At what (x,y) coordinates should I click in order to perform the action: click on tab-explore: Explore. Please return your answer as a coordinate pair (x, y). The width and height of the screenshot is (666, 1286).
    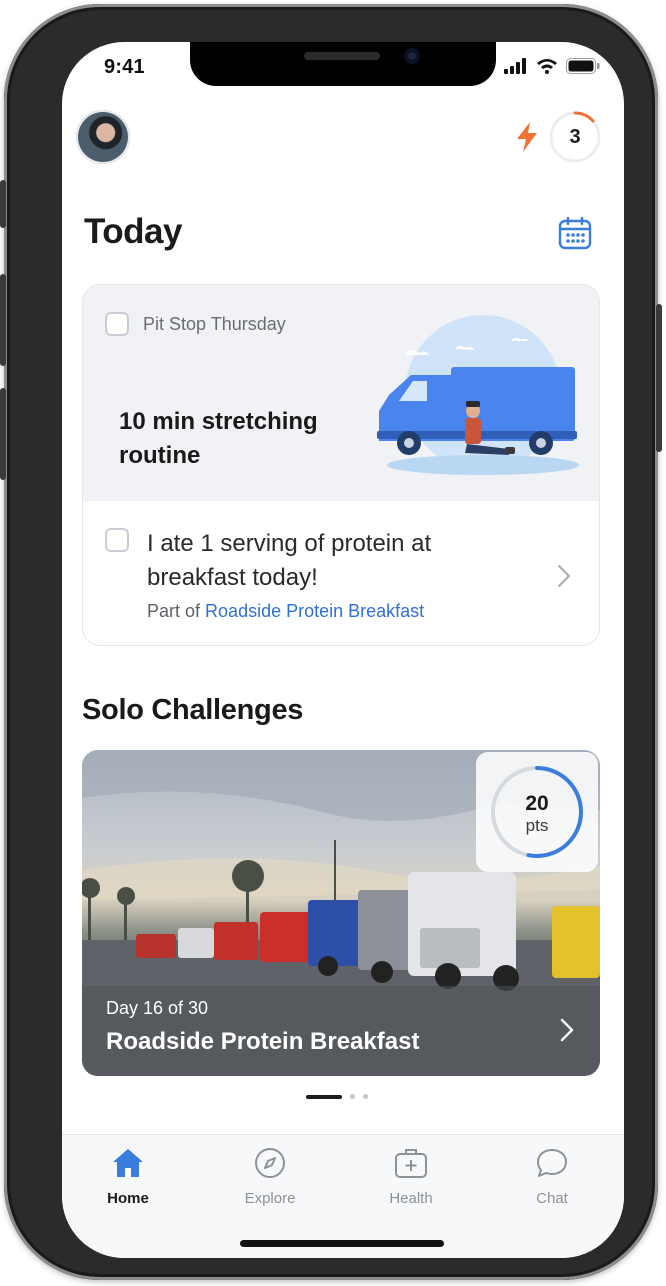
    Looking at the image, I should click on (270, 1177).